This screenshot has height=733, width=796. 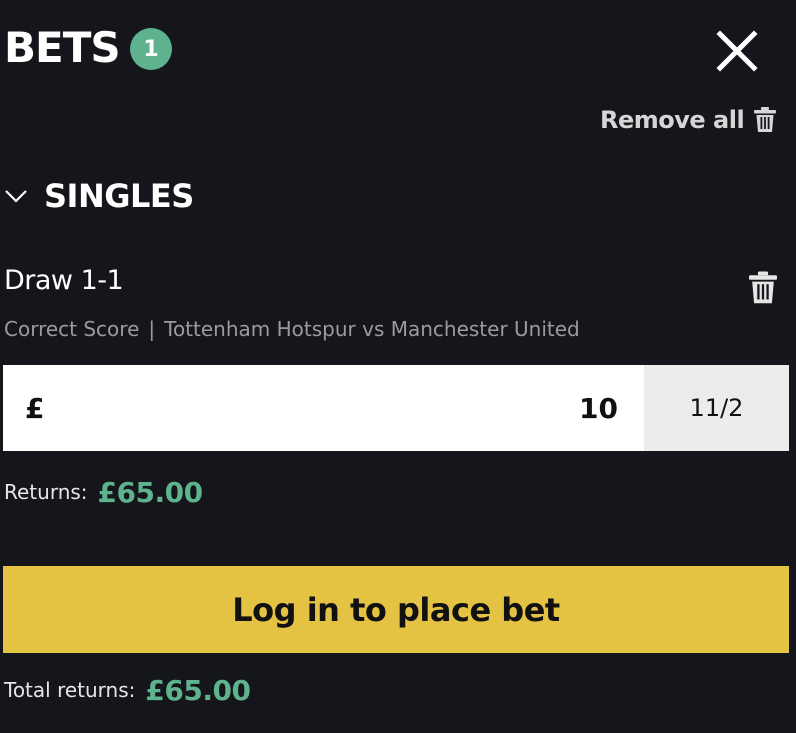 What do you see at coordinates (16, 196) in the screenshot?
I see `chevron-down-icon` at bounding box center [16, 196].